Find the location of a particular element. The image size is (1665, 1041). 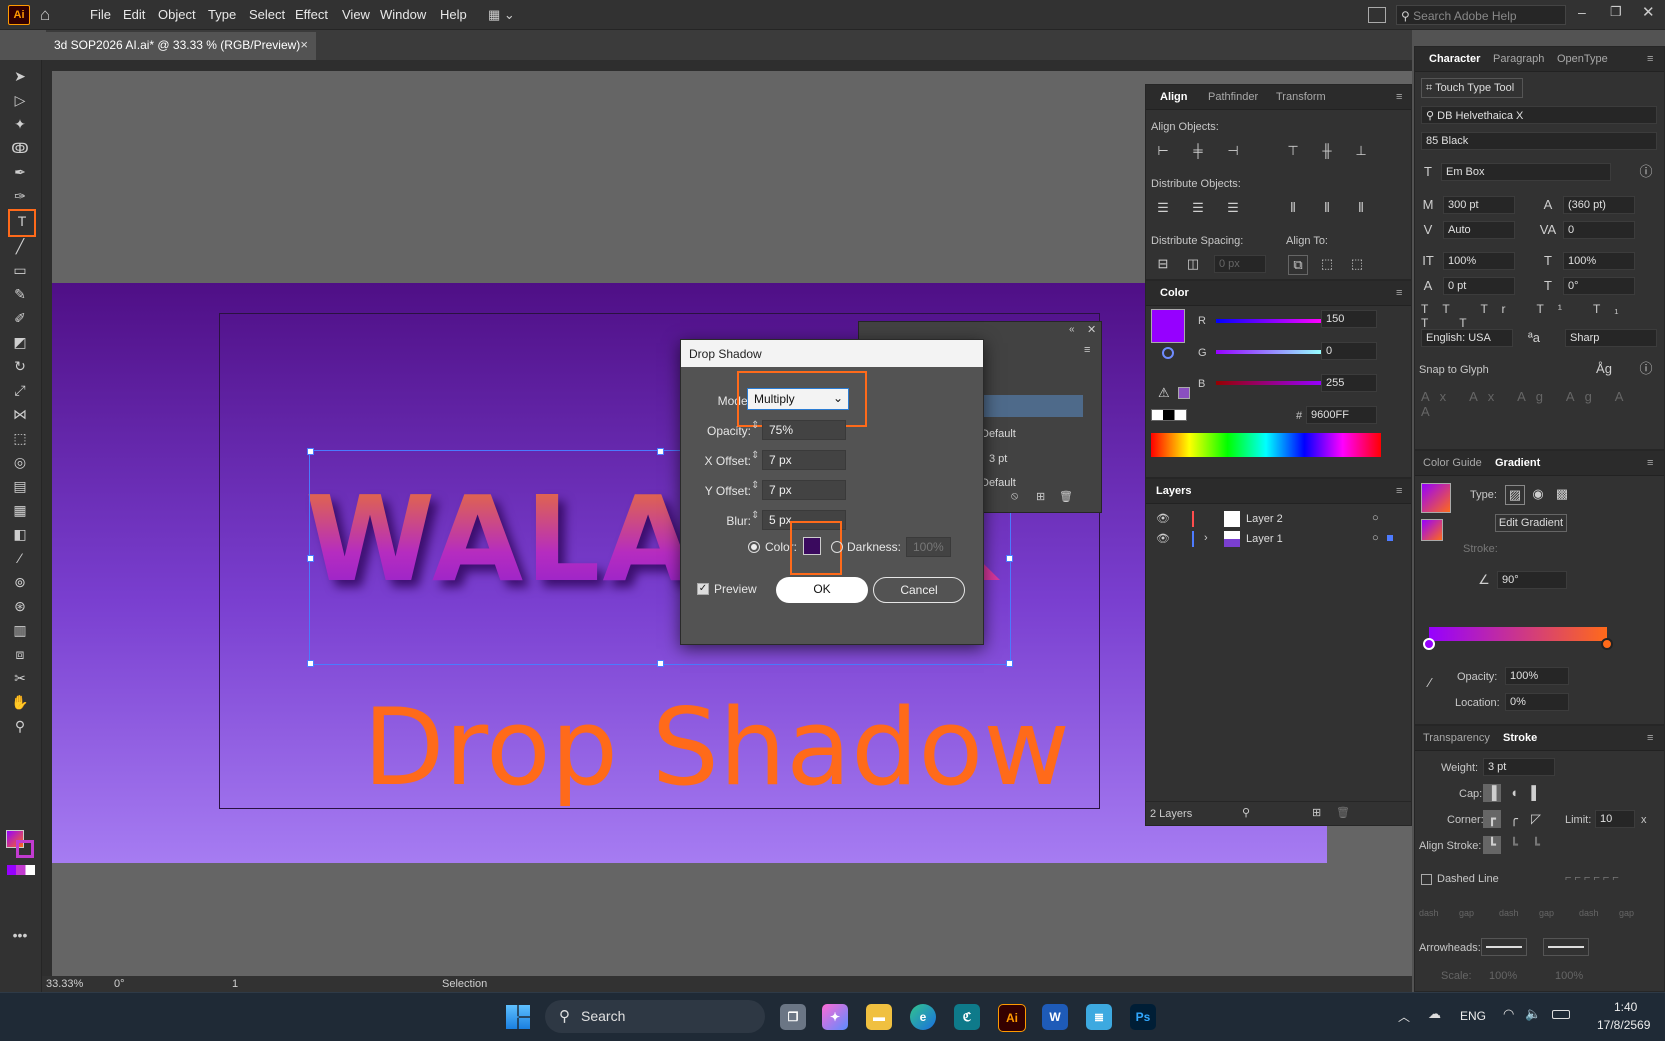

zoom-level: 33.33% is located at coordinates (64, 984).